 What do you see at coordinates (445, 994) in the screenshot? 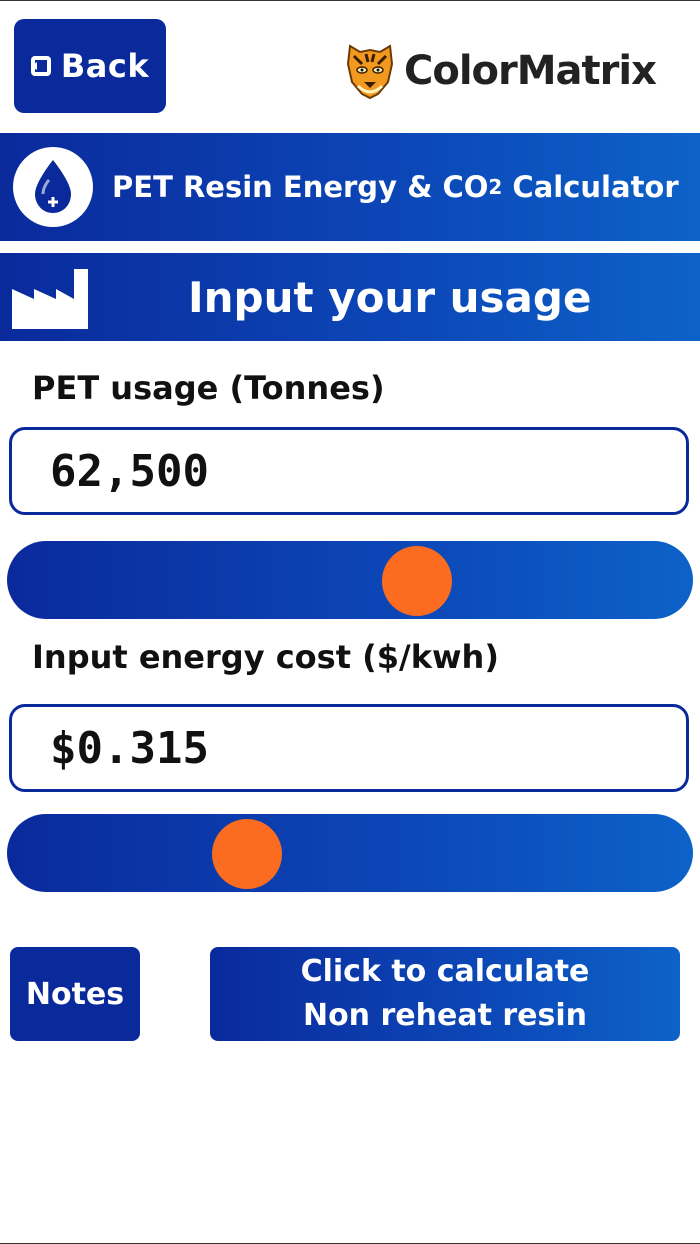
I see `calculate-button: Click to calculate Non reheat resin` at bounding box center [445, 994].